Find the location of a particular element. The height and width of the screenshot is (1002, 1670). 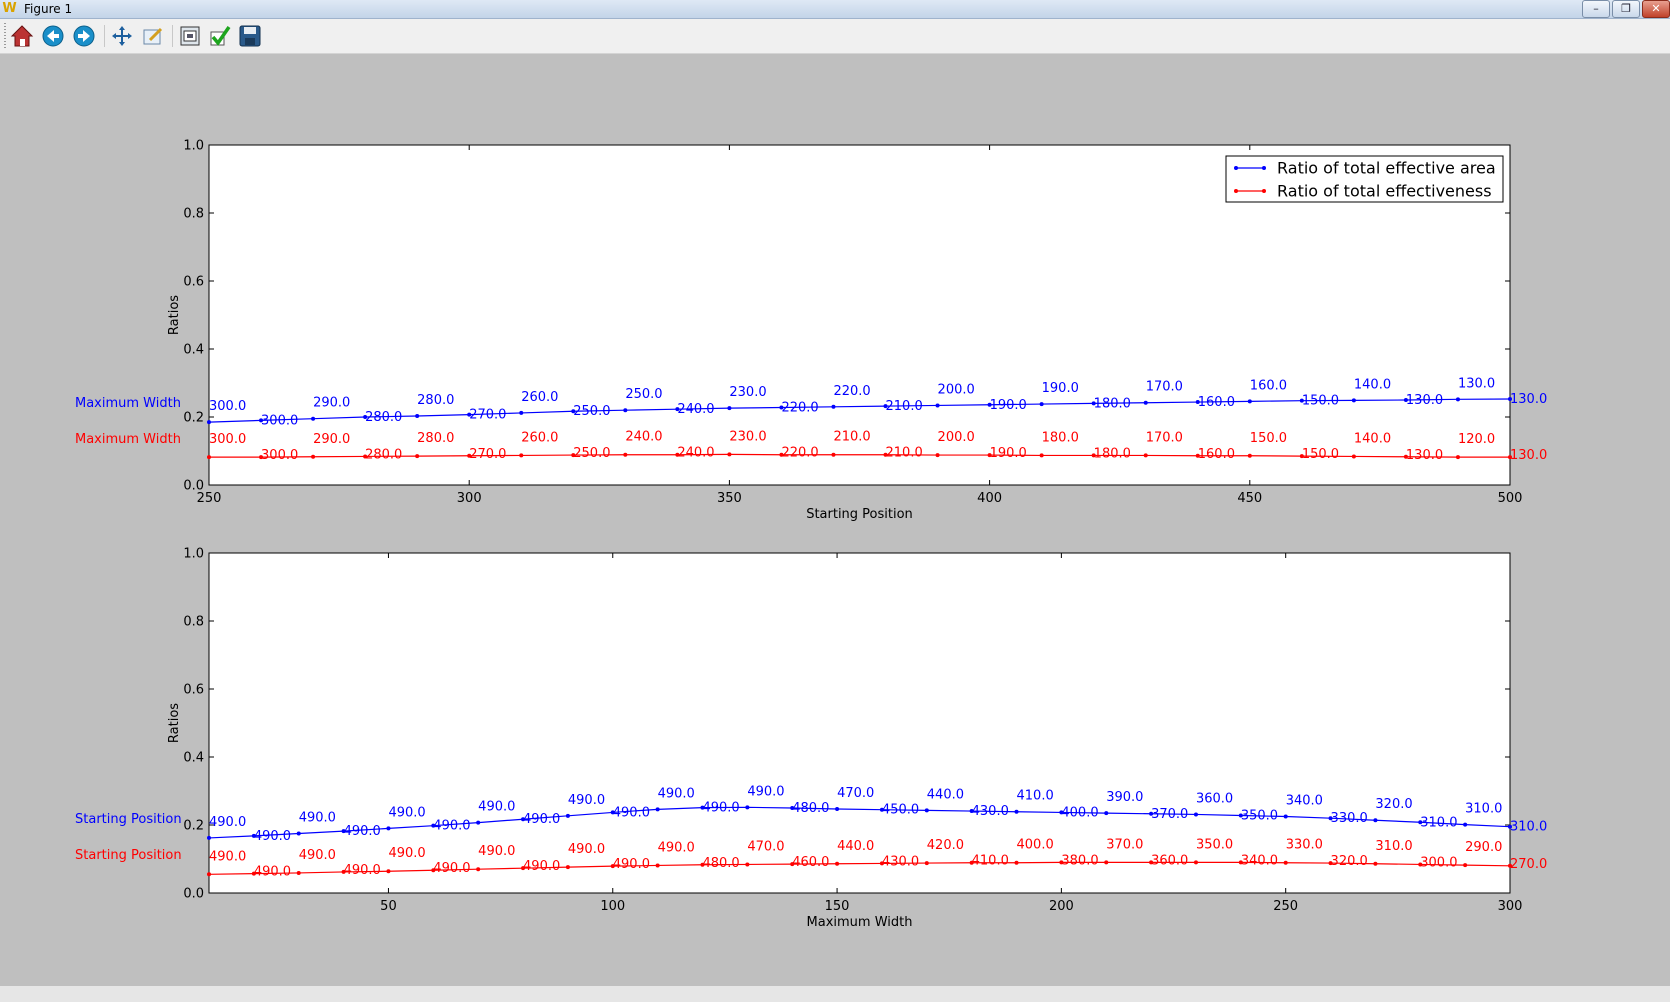

edit-axes-button is located at coordinates (220, 36).